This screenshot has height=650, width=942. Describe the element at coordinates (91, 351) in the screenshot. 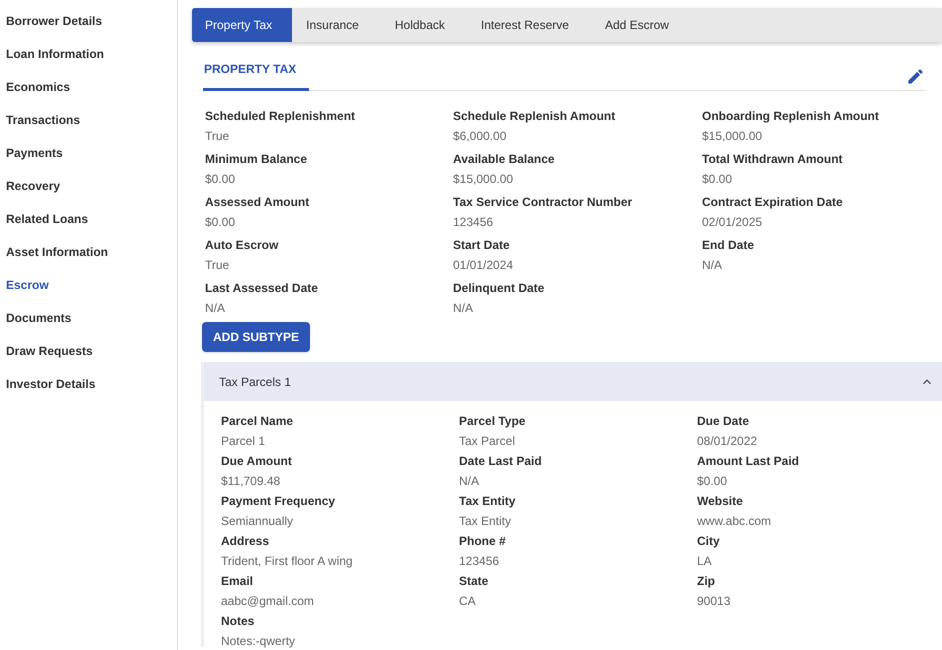

I see `sidebar-item: Draw Requests` at that location.